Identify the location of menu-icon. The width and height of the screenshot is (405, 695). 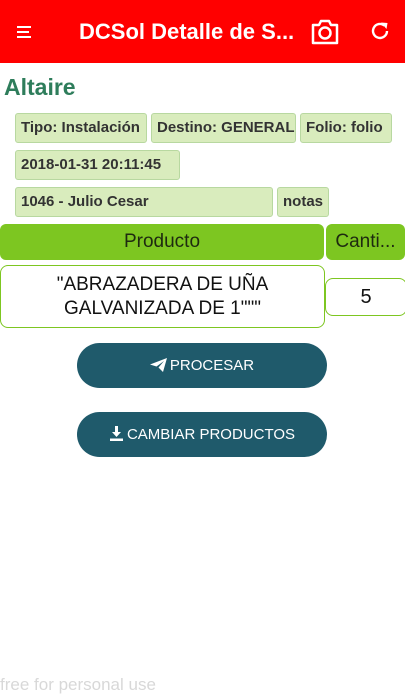
(25, 32).